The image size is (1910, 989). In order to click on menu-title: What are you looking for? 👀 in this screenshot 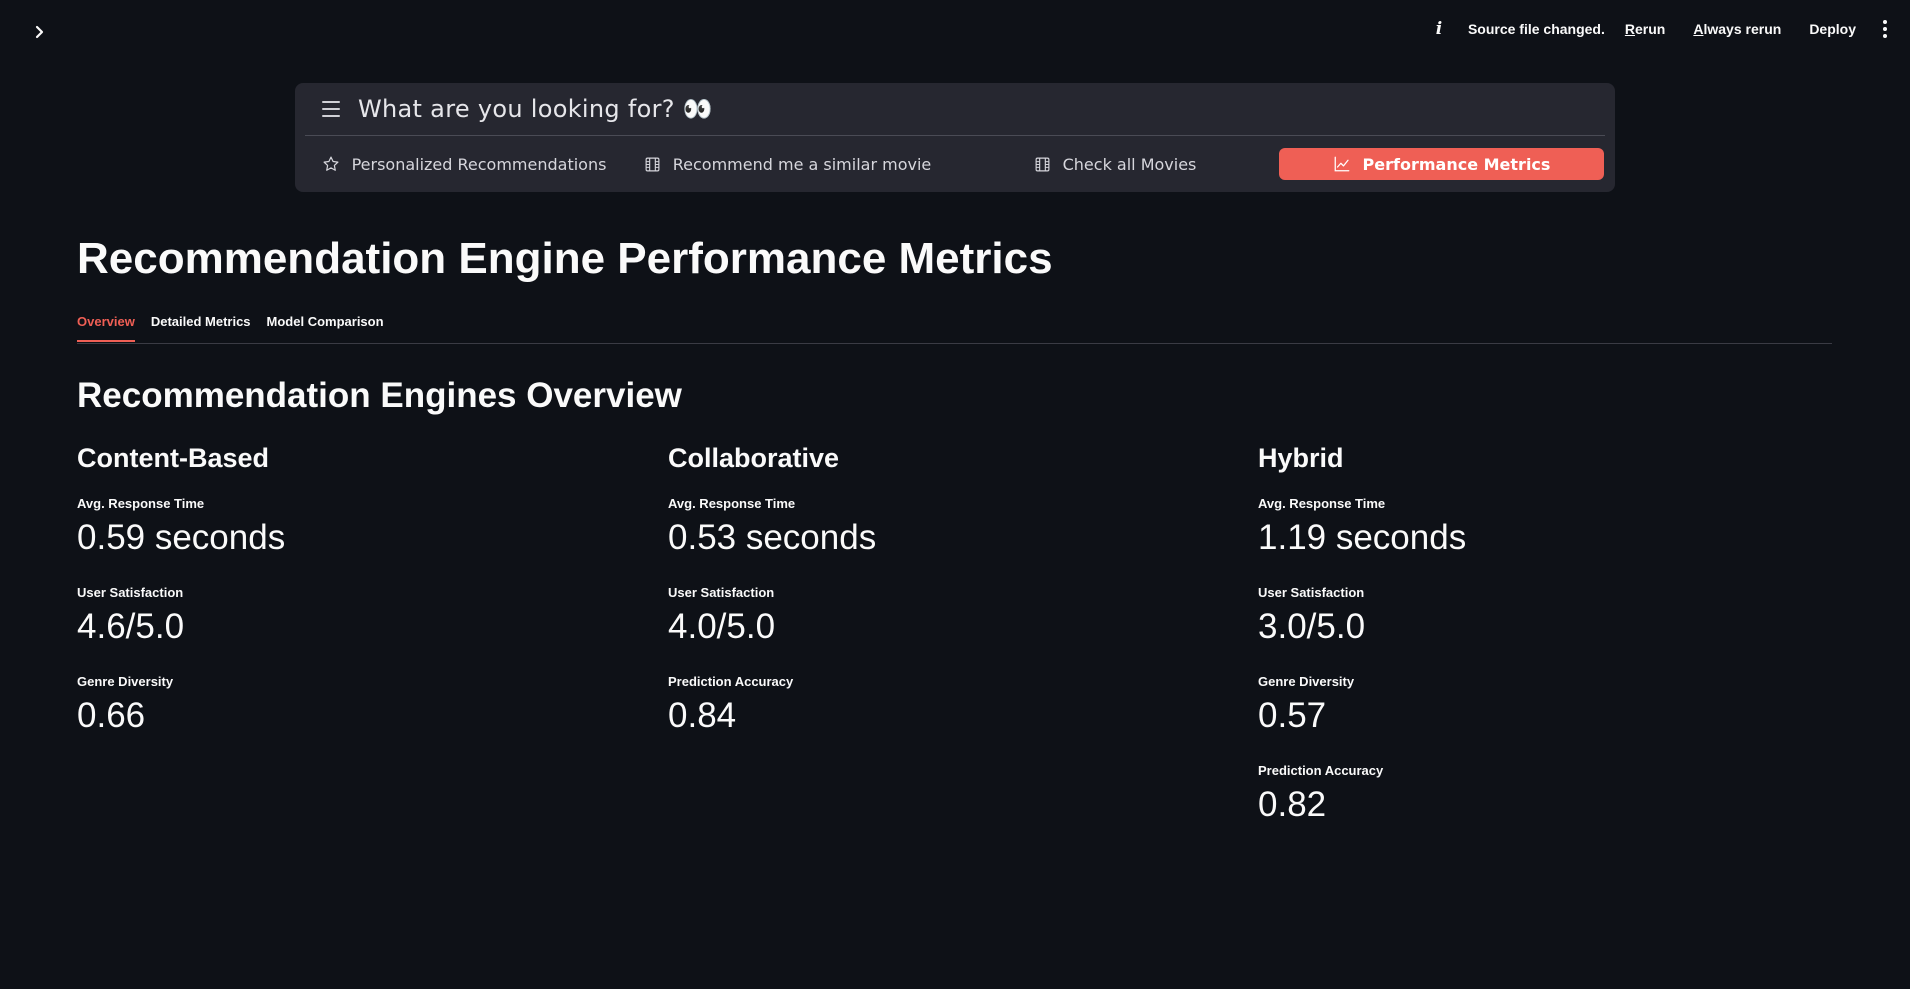, I will do `click(535, 109)`.